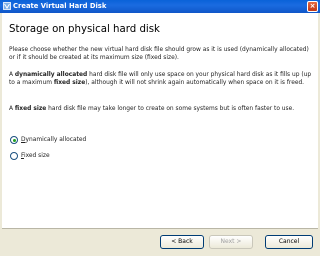 The height and width of the screenshot is (256, 320). What do you see at coordinates (231, 242) in the screenshot?
I see `next-button: Next >` at bounding box center [231, 242].